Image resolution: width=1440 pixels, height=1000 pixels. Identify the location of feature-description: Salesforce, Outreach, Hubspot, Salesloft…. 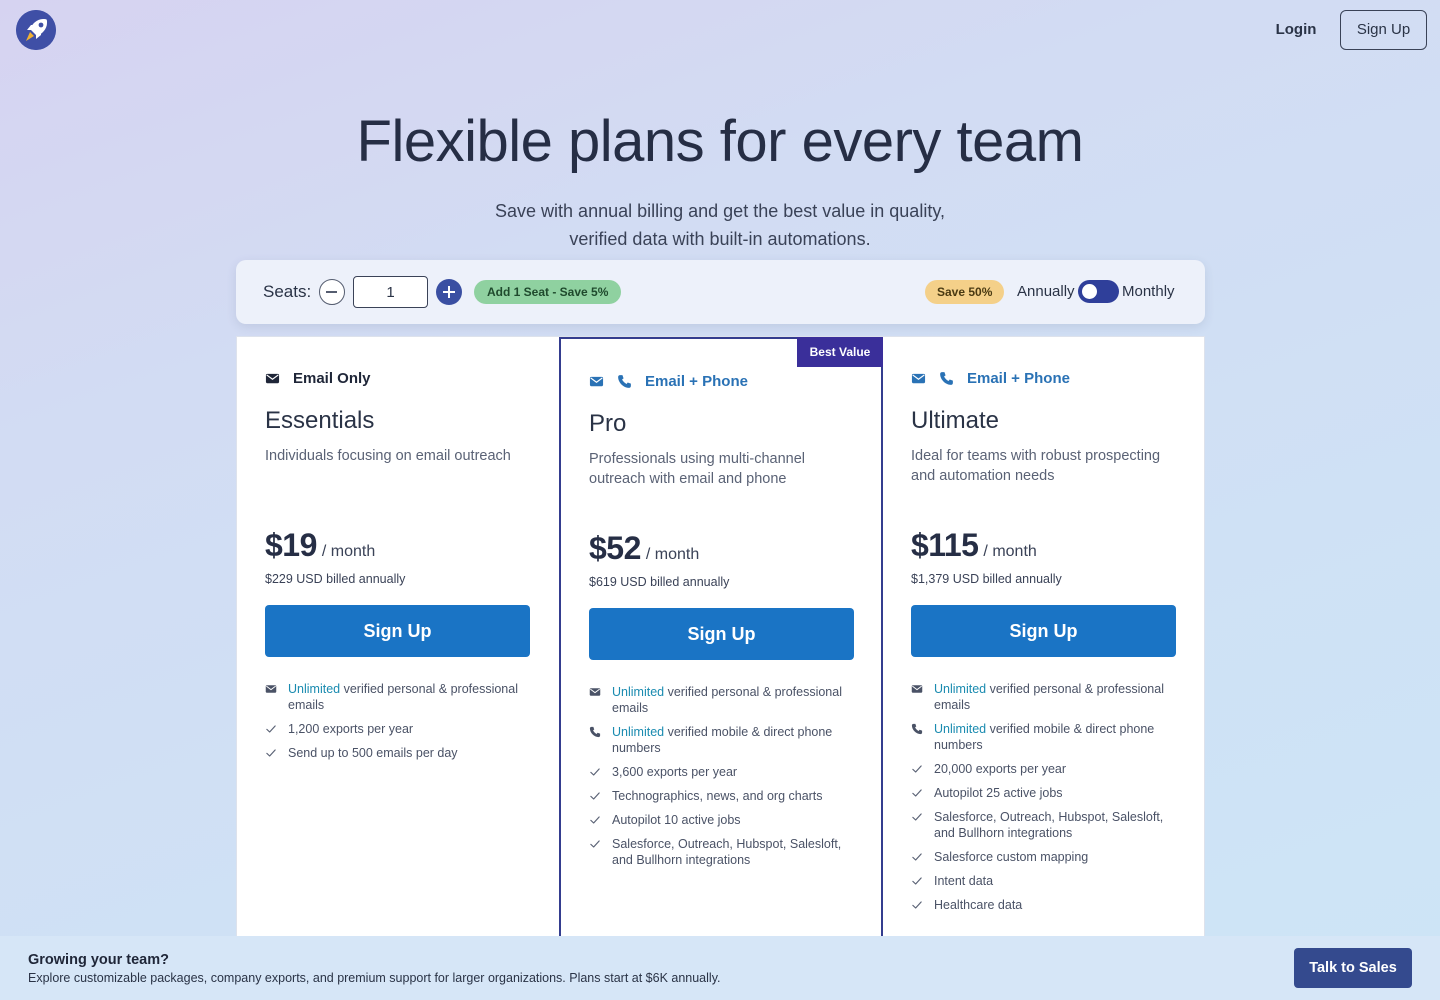
(727, 852).